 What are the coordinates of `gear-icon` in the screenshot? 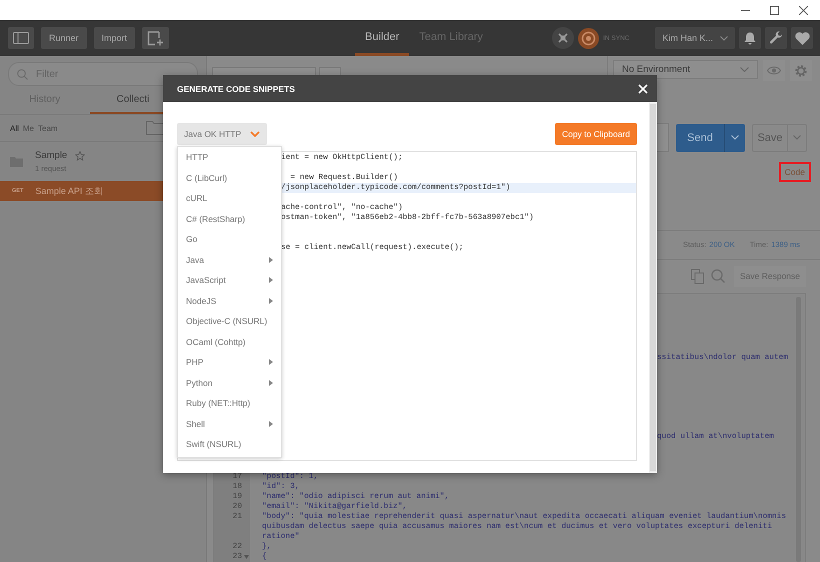 It's located at (801, 71).